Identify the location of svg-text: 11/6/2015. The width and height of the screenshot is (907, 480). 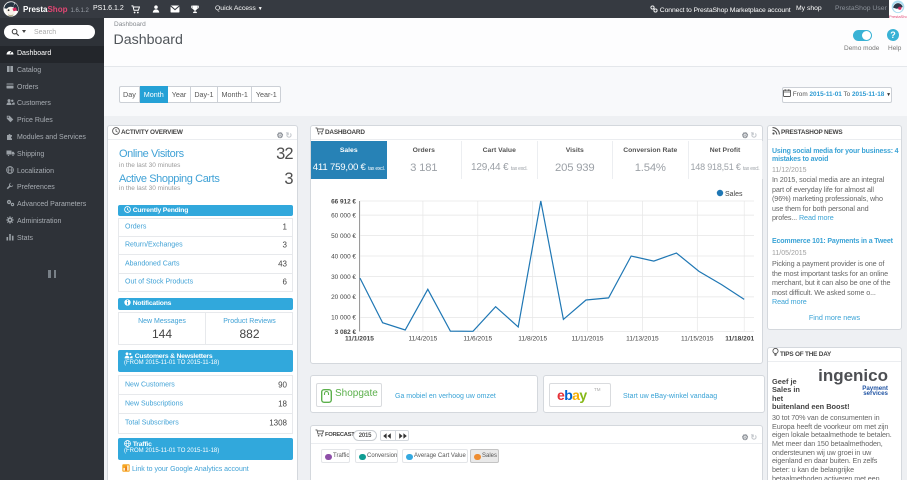
(477, 339).